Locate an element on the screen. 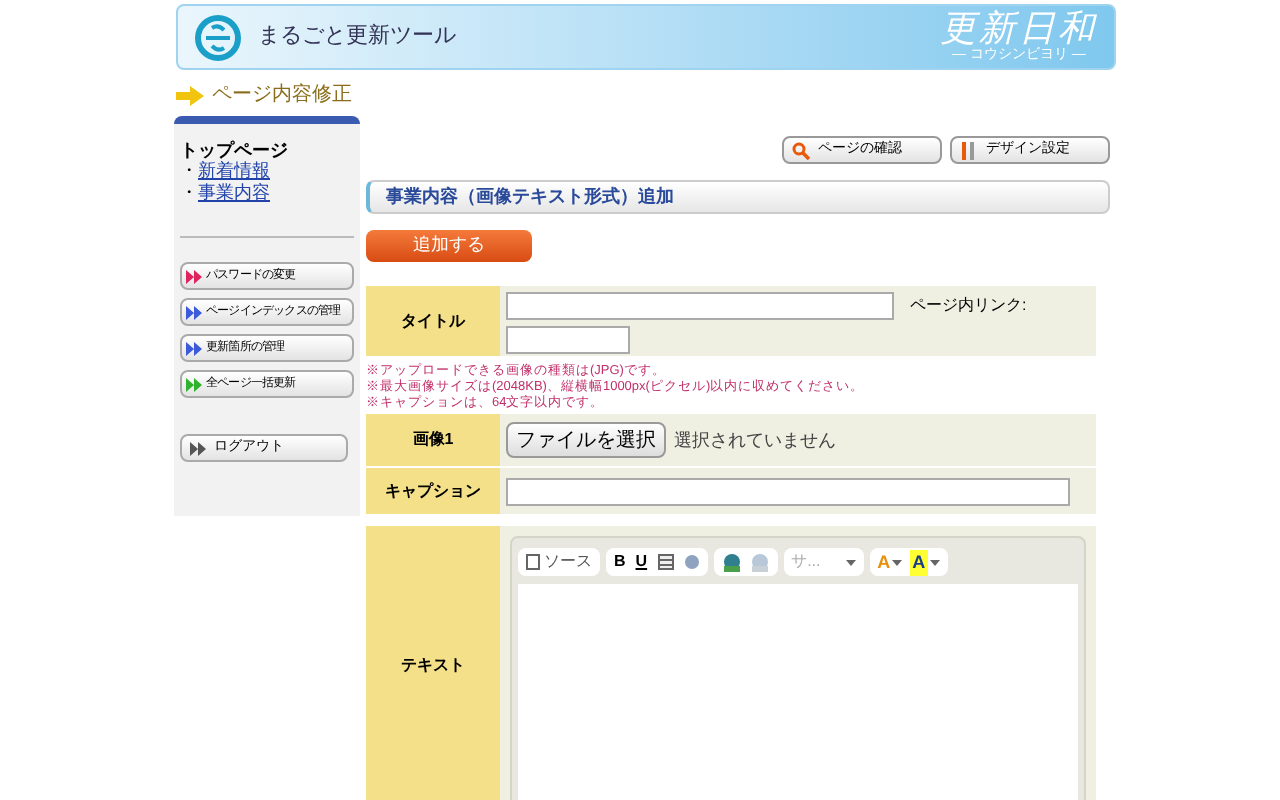 This screenshot has height=800, width=1280. background-color-button: A is located at coordinates (925, 562).